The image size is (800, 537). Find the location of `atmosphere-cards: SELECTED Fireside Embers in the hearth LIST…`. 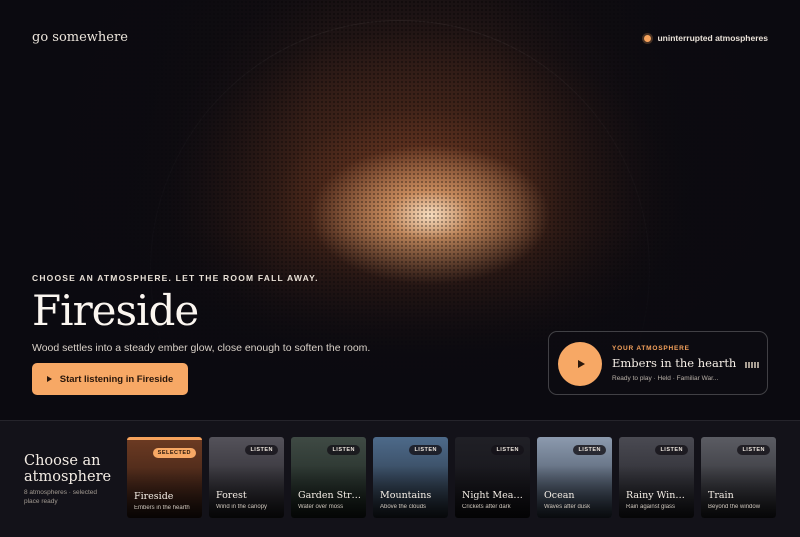

atmosphere-cards: SELECTED Fireside Embers in the hearth LIST… is located at coordinates (451, 477).